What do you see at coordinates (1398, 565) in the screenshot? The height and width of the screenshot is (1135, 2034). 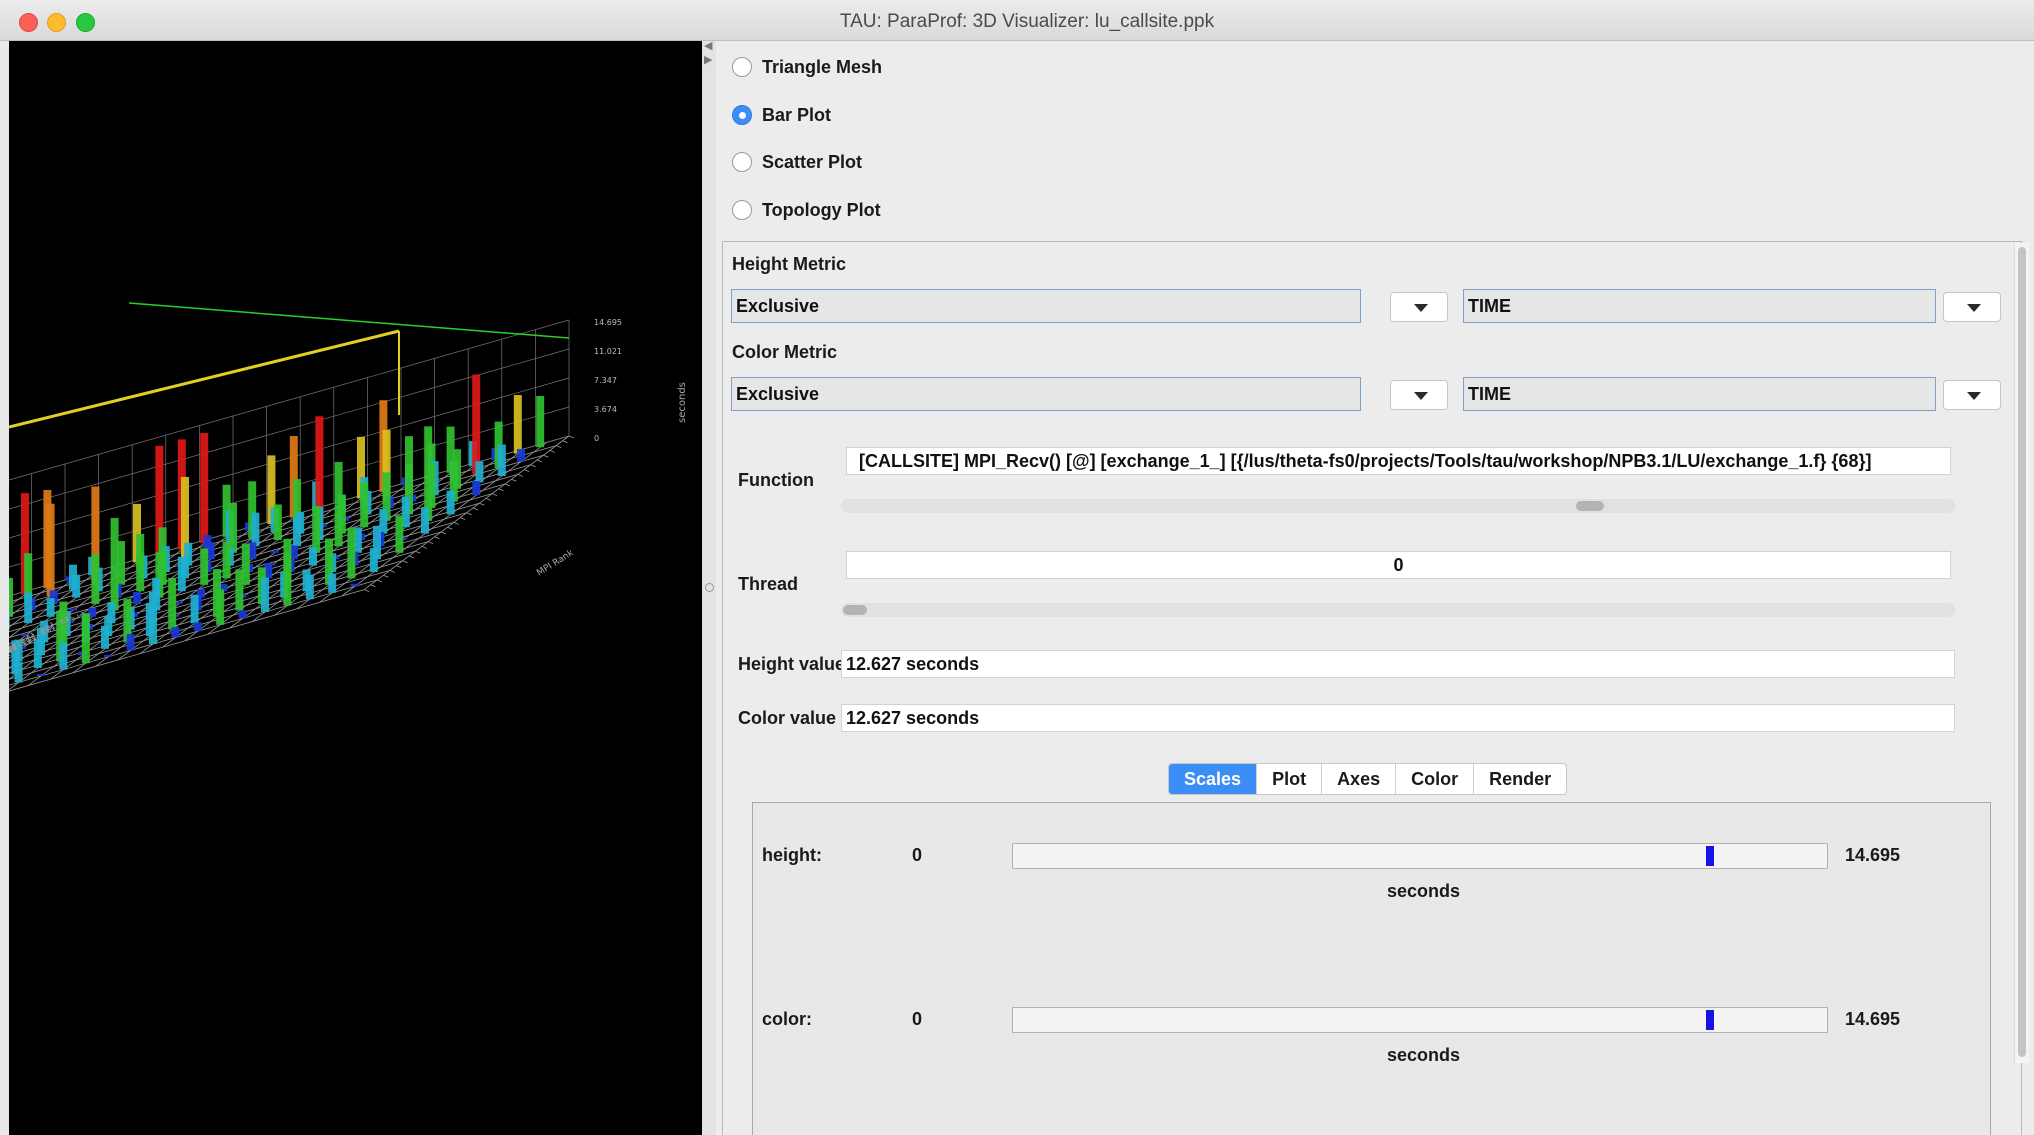 I see `thread-field: 0` at bounding box center [1398, 565].